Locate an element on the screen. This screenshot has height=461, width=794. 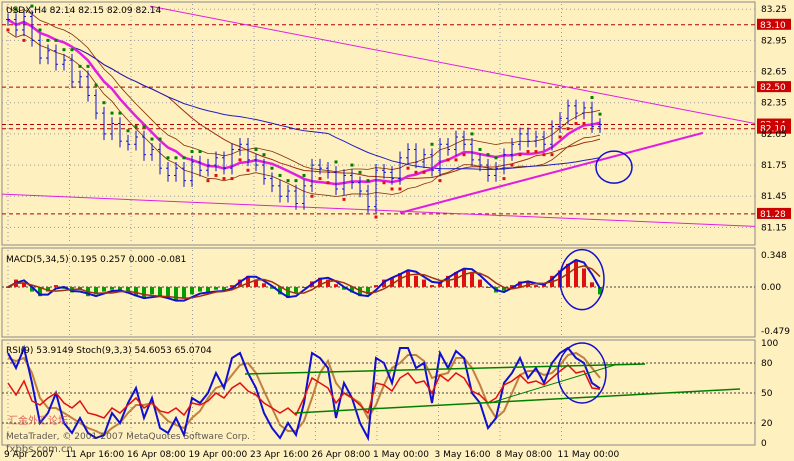
macd-main-line is located at coordinates (304, 280).